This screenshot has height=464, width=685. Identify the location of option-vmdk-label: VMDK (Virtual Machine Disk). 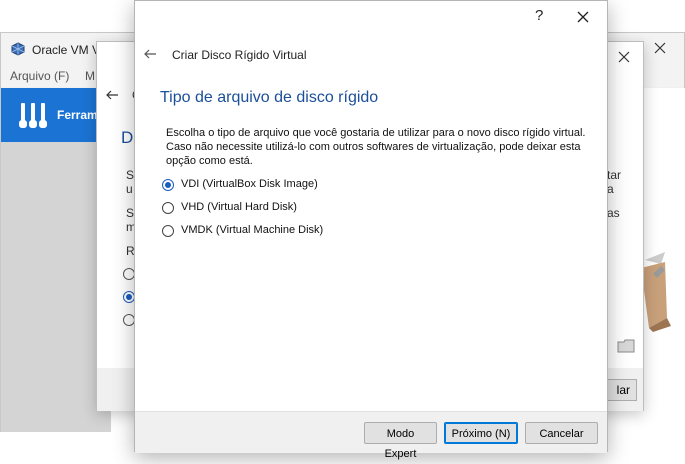
(252, 230).